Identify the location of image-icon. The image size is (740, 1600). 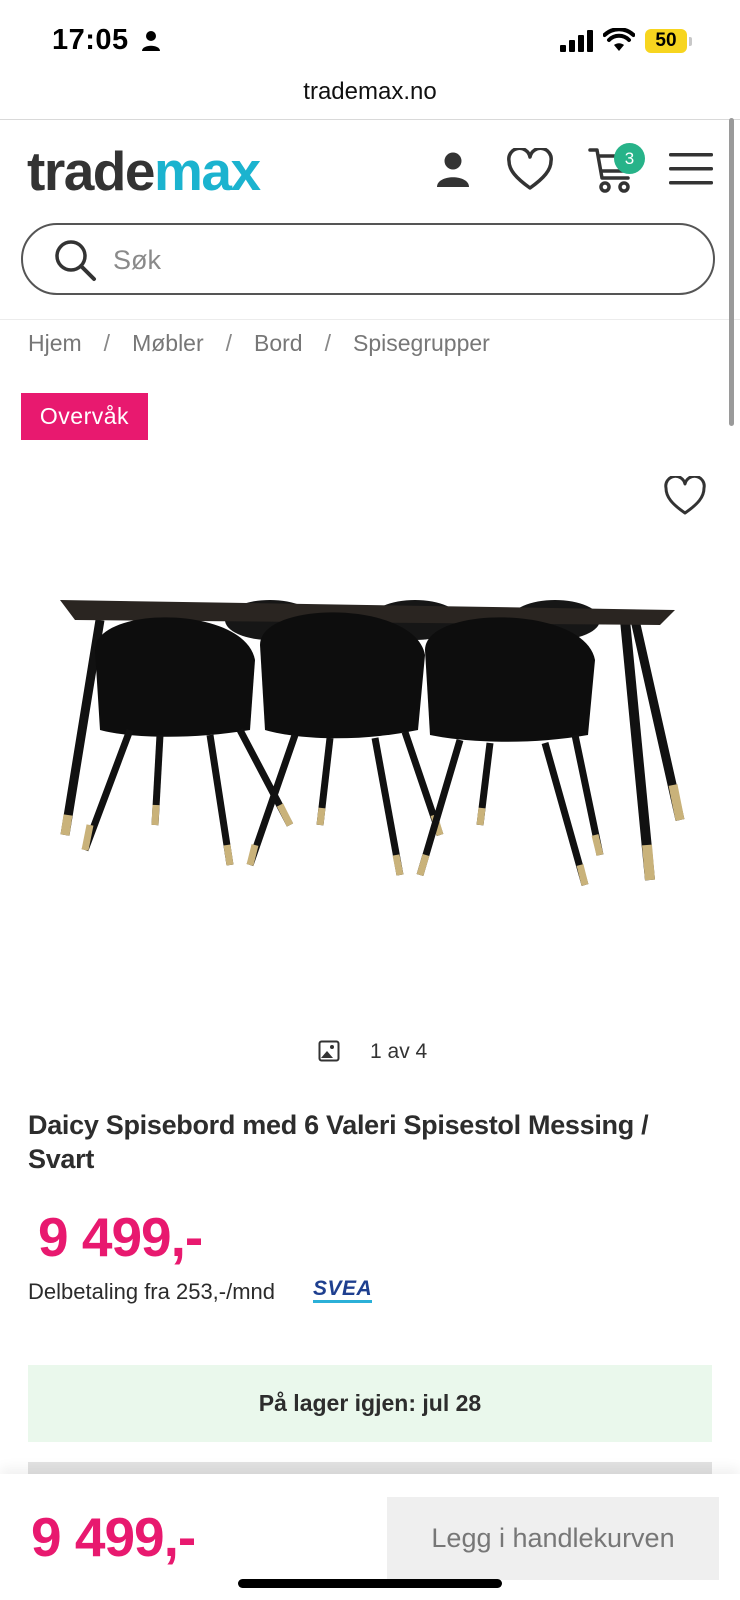
(329, 1051).